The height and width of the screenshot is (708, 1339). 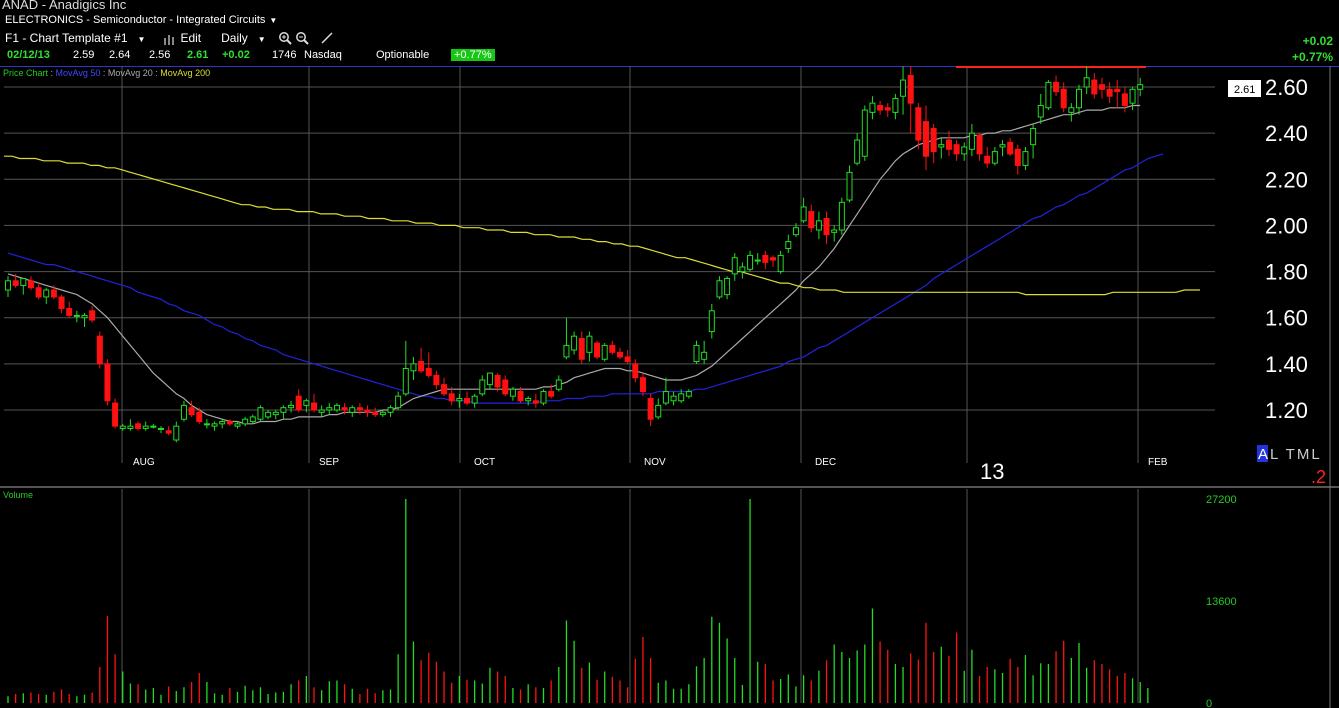 What do you see at coordinates (1317, 41) in the screenshot?
I see `right-change: +0.02` at bounding box center [1317, 41].